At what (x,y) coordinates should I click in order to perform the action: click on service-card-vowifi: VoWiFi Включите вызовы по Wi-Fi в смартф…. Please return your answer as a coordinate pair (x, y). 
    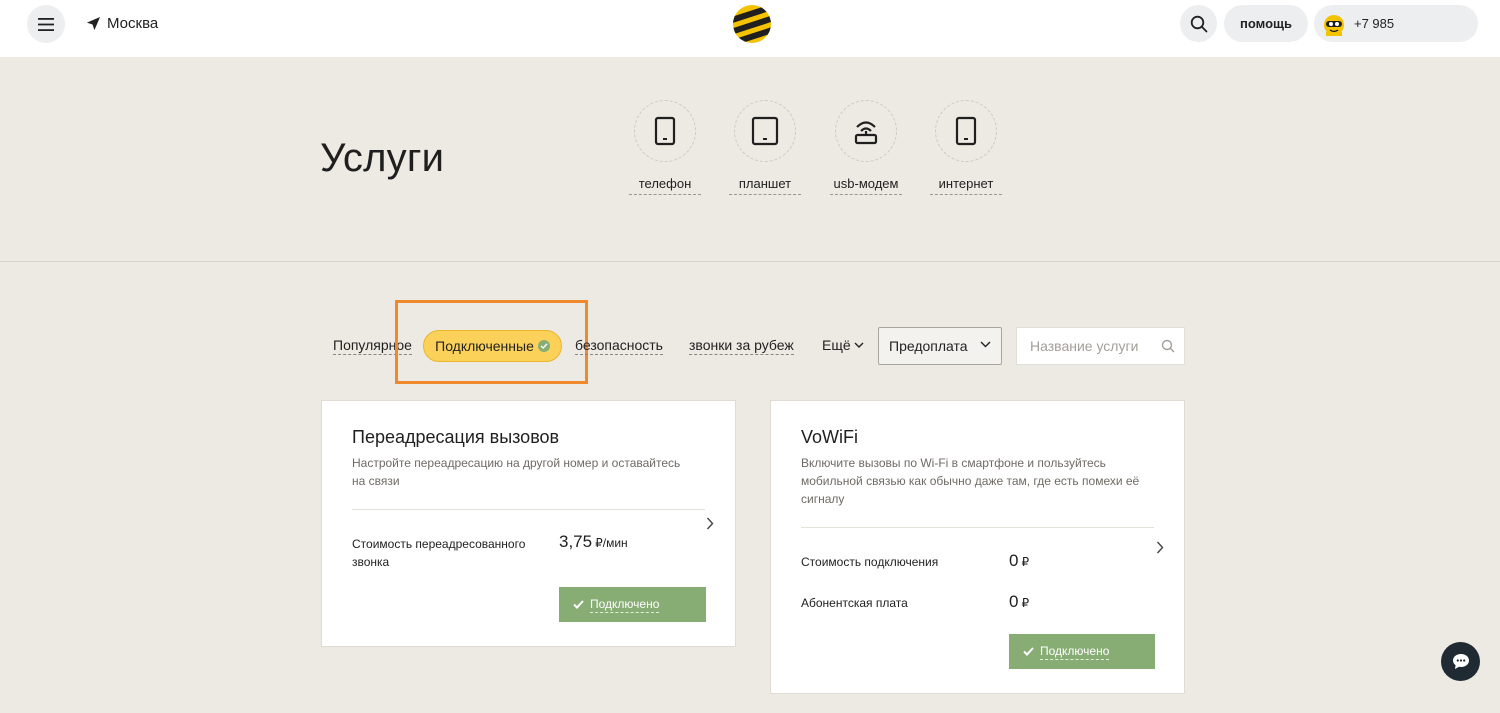
    Looking at the image, I should click on (977, 547).